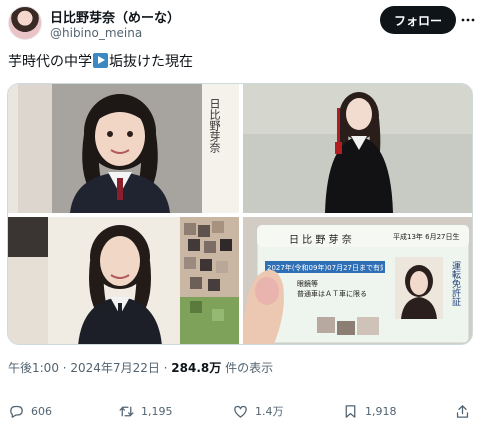 This screenshot has height=426, width=480. I want to click on like-count: 1.4万, so click(269, 411).